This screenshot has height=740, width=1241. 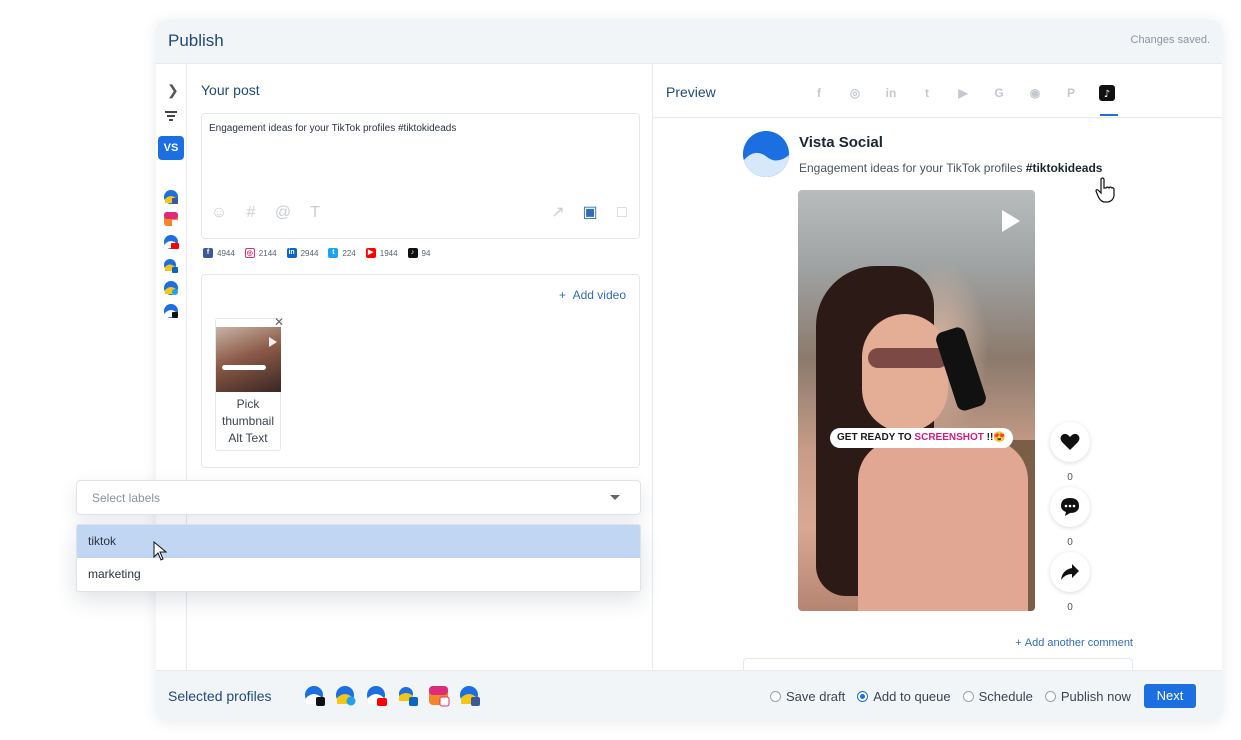 What do you see at coordinates (819, 93) in the screenshot?
I see `tab-facebook-icon: f` at bounding box center [819, 93].